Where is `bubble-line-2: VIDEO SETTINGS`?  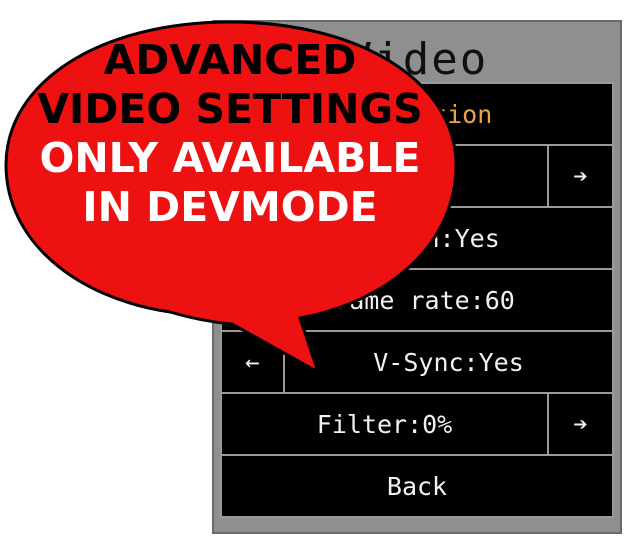 bubble-line-2: VIDEO SETTINGS is located at coordinates (230, 109).